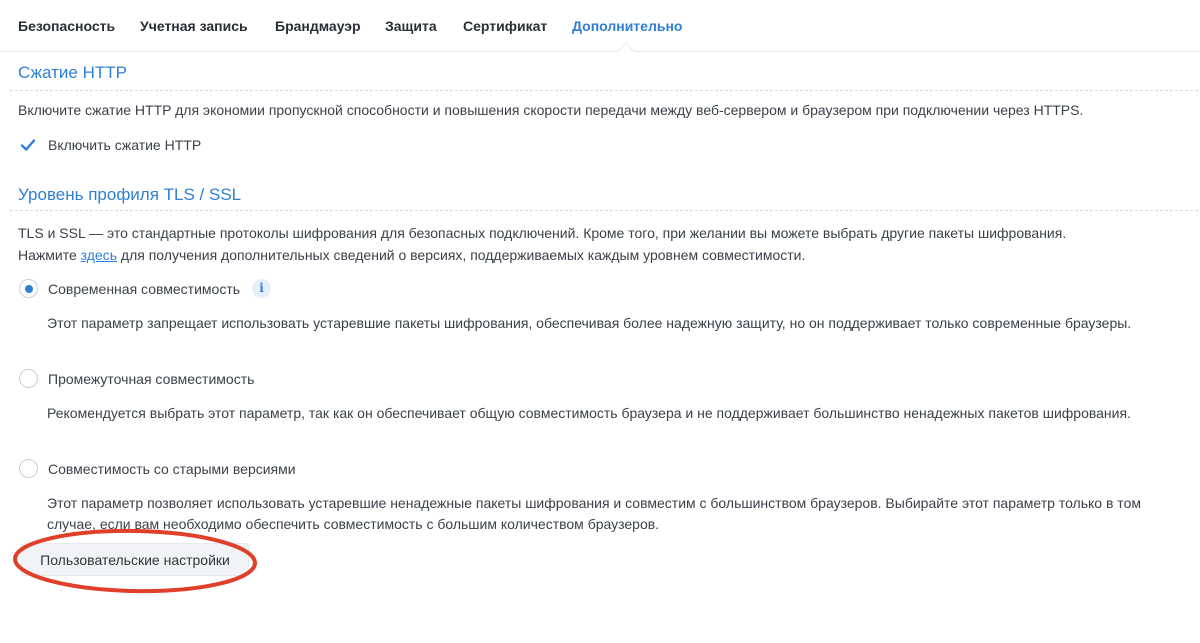 This screenshot has height=643, width=1200. Describe the element at coordinates (144, 289) in the screenshot. I see `radio-modern-label: Современная совместимость` at that location.